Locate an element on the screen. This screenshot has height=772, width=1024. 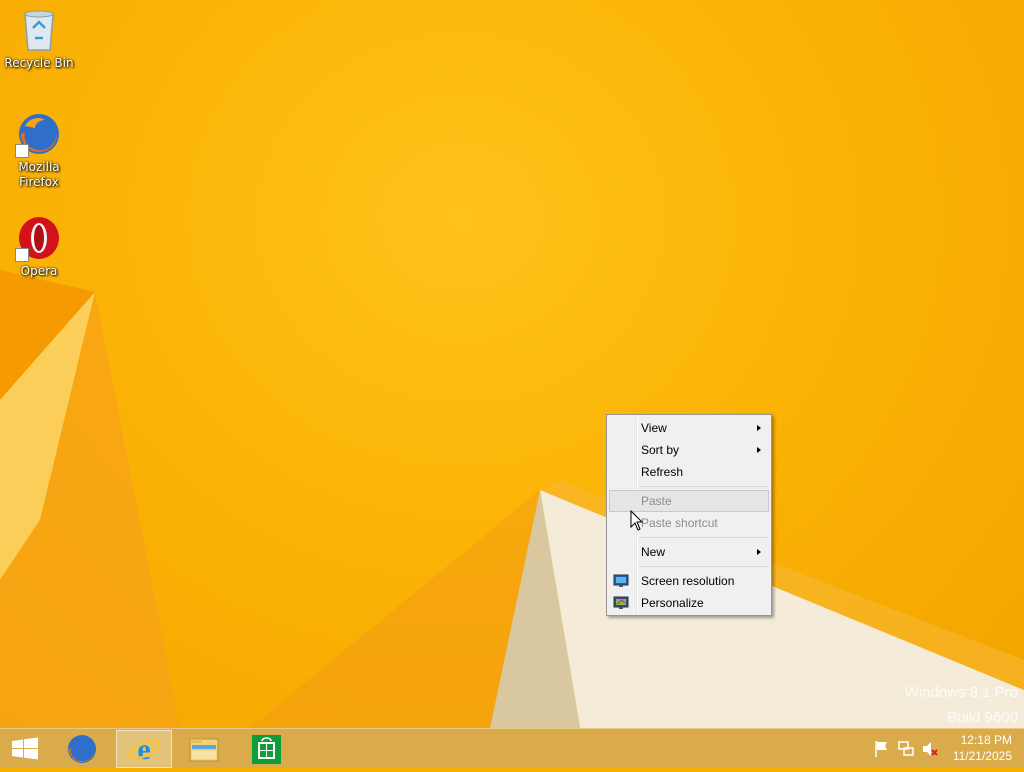
mouse-cursor-icon is located at coordinates (637, 520).